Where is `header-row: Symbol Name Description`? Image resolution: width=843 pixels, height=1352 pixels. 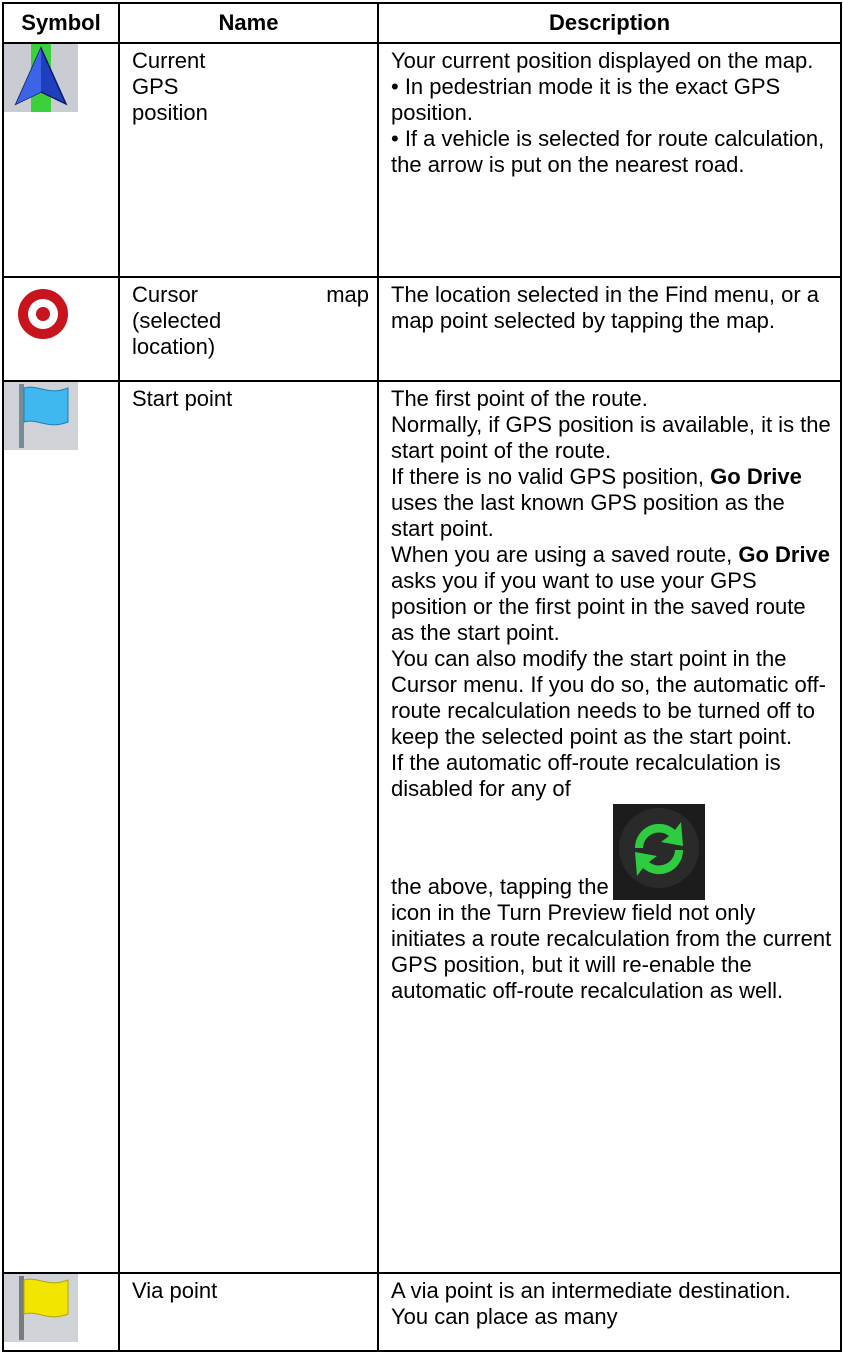 header-row: Symbol Name Description is located at coordinates (422, 23).